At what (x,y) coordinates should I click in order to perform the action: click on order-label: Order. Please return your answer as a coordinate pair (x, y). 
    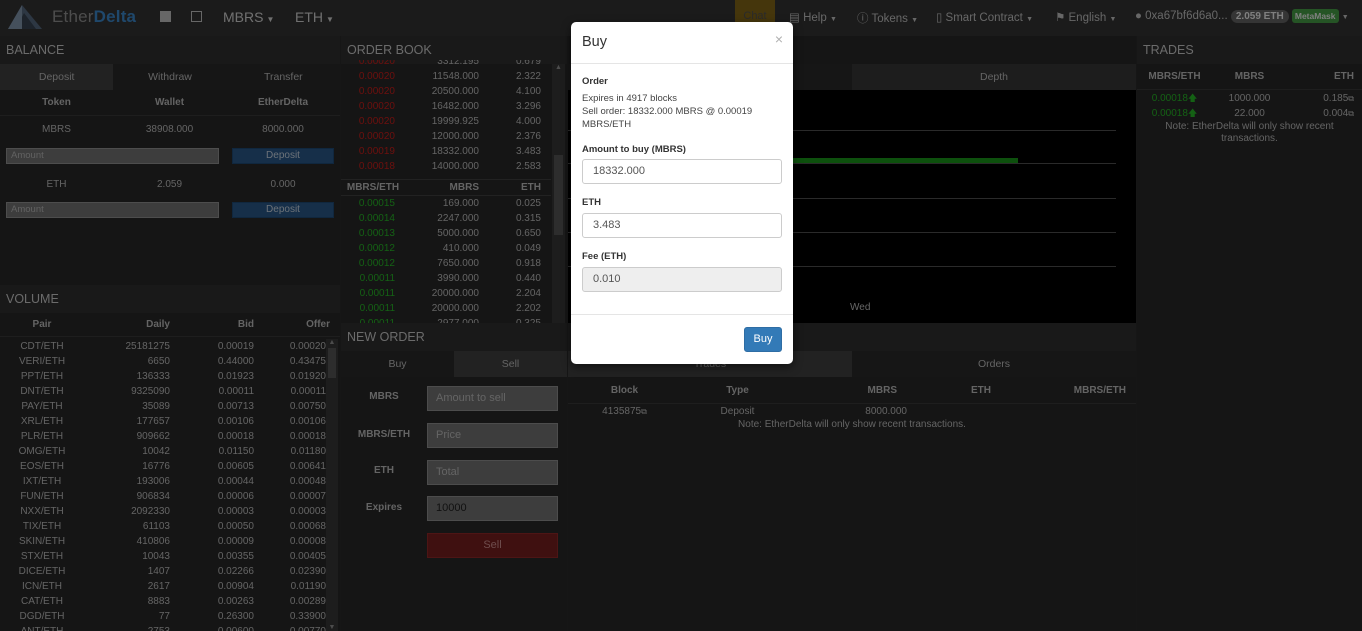
    Looking at the image, I should click on (595, 81).